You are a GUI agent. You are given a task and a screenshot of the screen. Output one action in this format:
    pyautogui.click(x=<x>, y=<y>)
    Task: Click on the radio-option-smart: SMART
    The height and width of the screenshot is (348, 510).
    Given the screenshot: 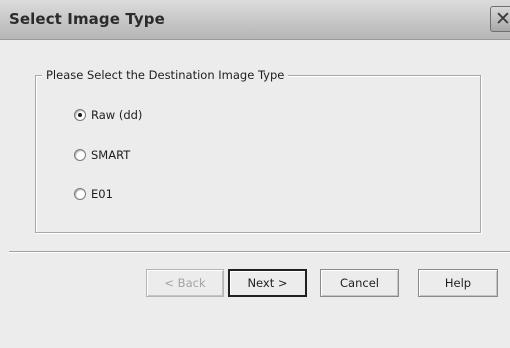 What is the action you would take?
    pyautogui.click(x=102, y=155)
    